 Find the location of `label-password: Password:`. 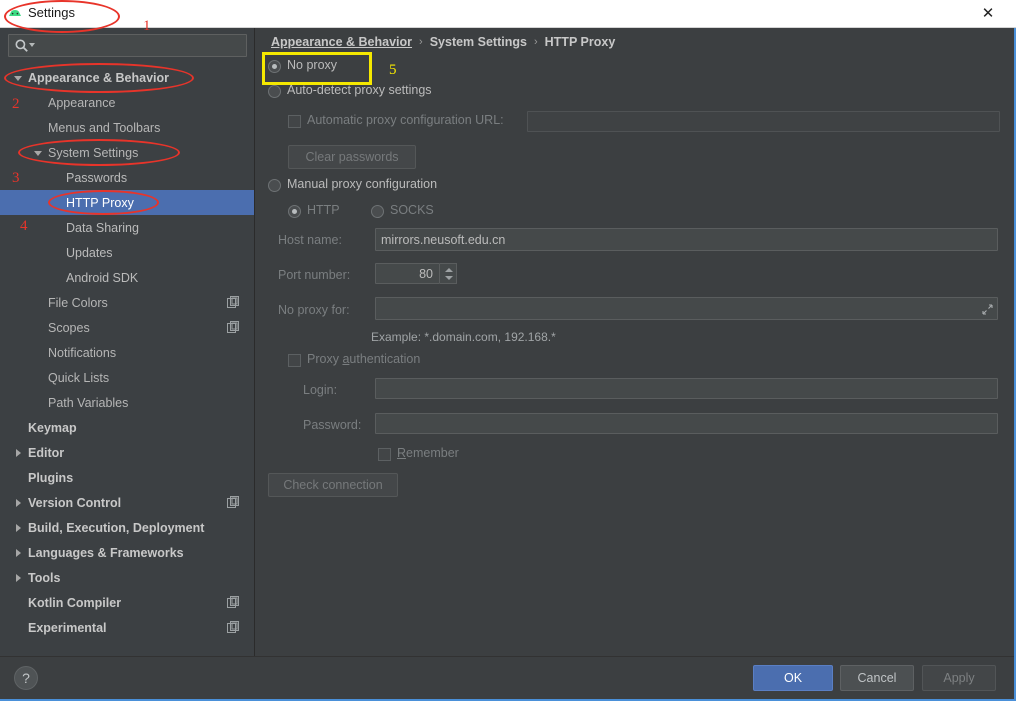

label-password: Password: is located at coordinates (332, 425).